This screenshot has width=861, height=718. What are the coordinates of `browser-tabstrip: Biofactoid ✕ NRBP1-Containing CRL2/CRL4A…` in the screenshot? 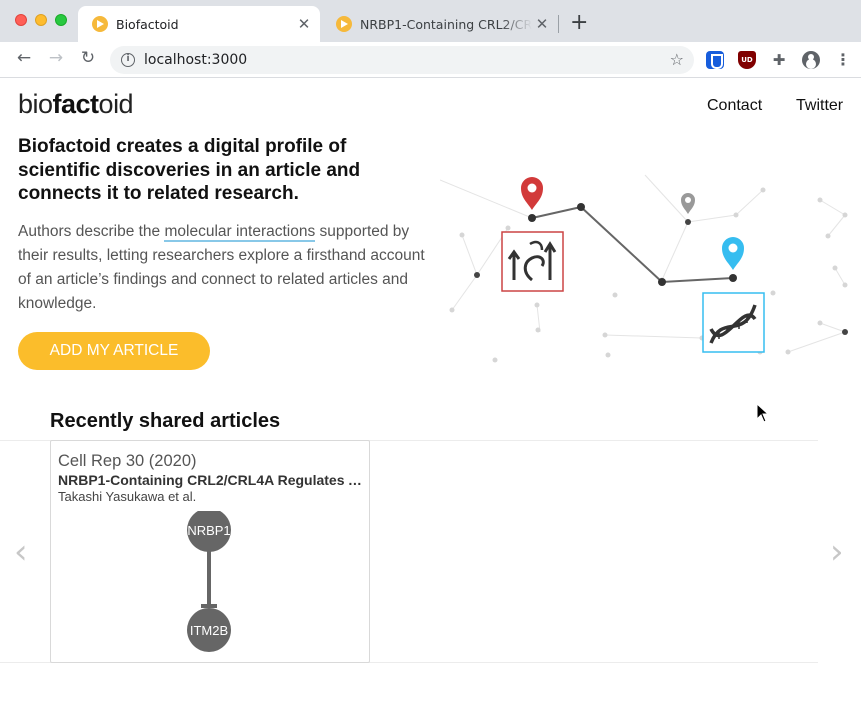 It's located at (430, 21).